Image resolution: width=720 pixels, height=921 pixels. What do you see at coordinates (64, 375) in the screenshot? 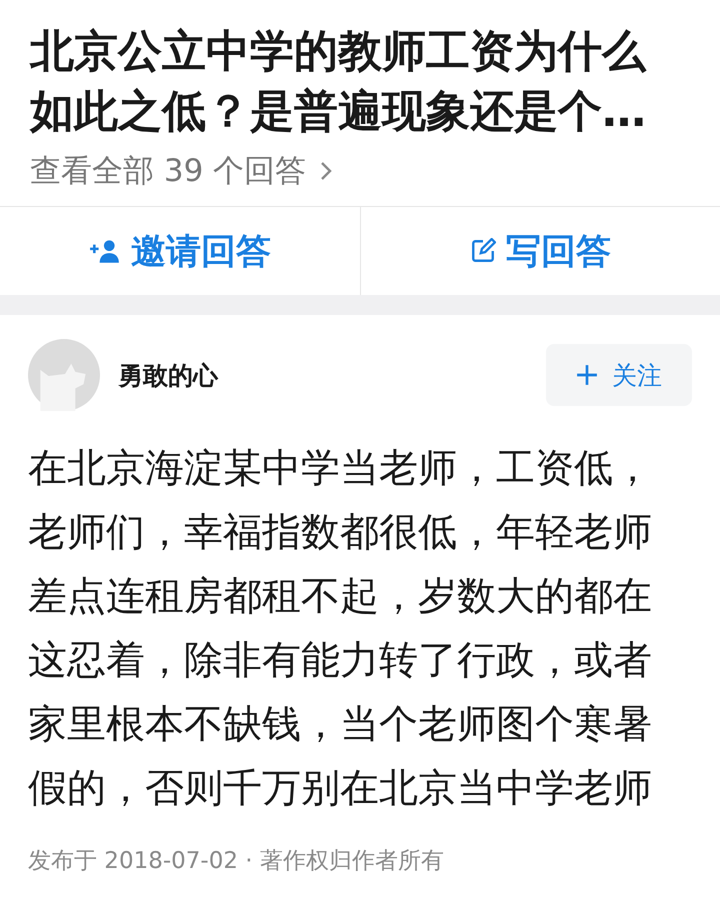
I see `avatar-icon` at bounding box center [64, 375].